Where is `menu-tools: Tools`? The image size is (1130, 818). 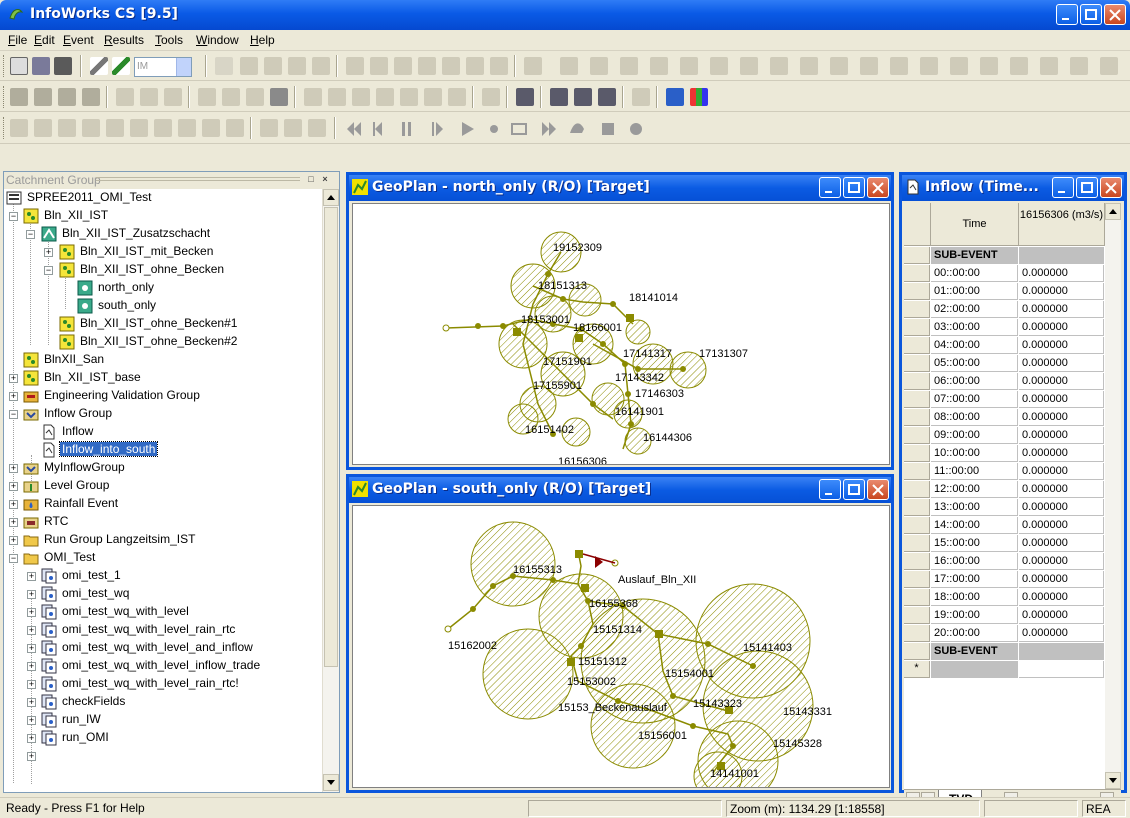 menu-tools: Tools is located at coordinates (169, 40).